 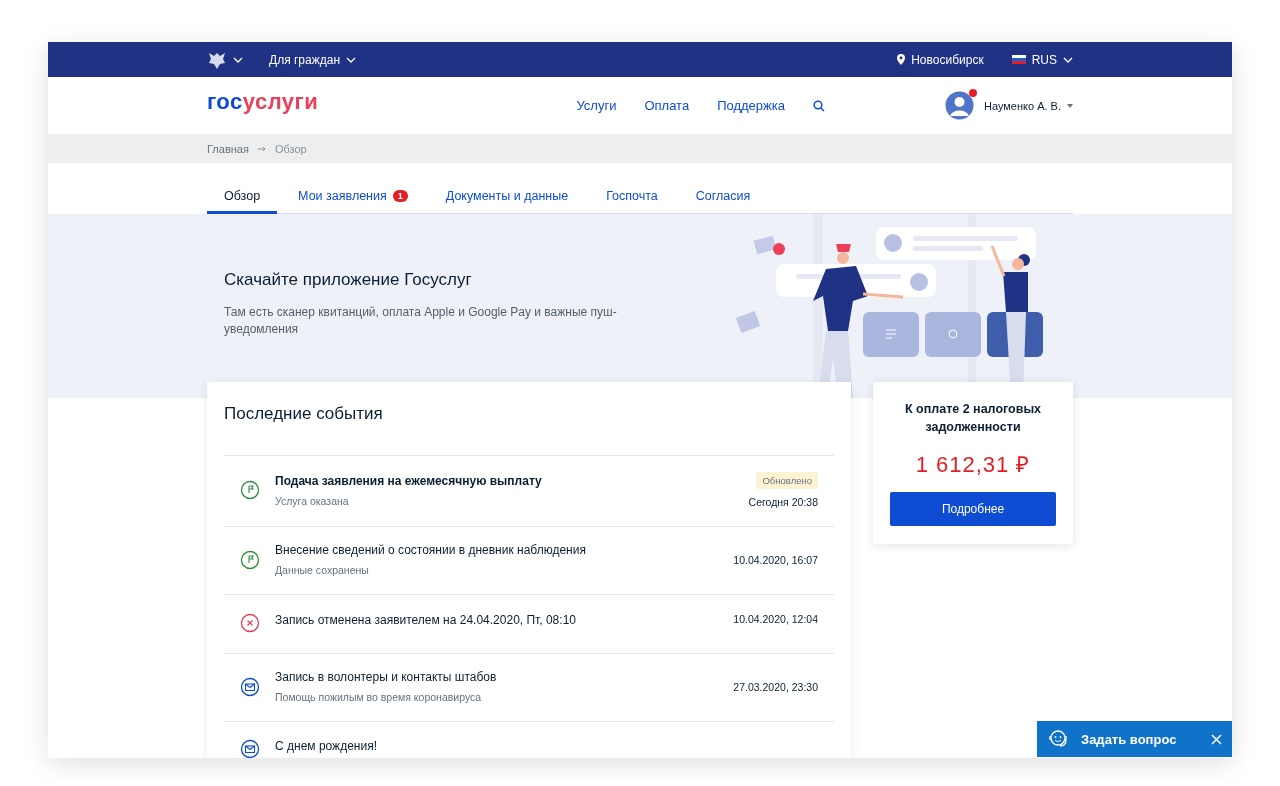 What do you see at coordinates (596, 105) in the screenshot?
I see `nav-link: Услуги` at bounding box center [596, 105].